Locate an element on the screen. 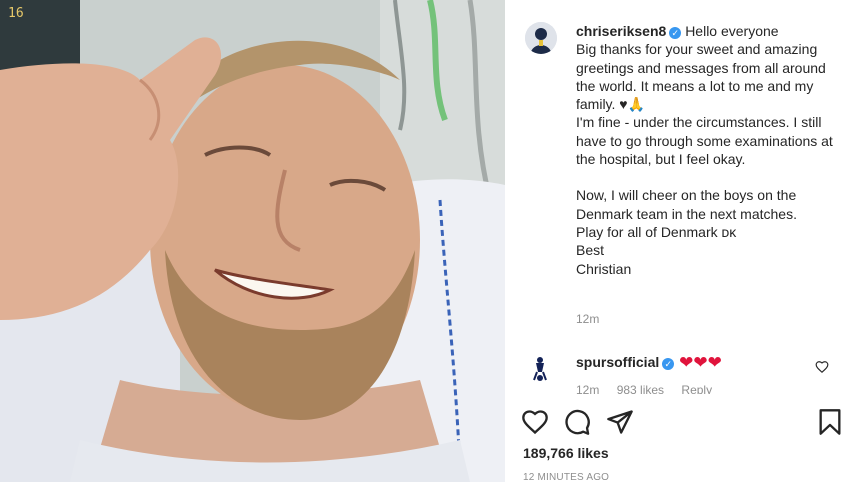 This screenshot has width=857, height=483. comment-username: spursofficial is located at coordinates (617, 362).